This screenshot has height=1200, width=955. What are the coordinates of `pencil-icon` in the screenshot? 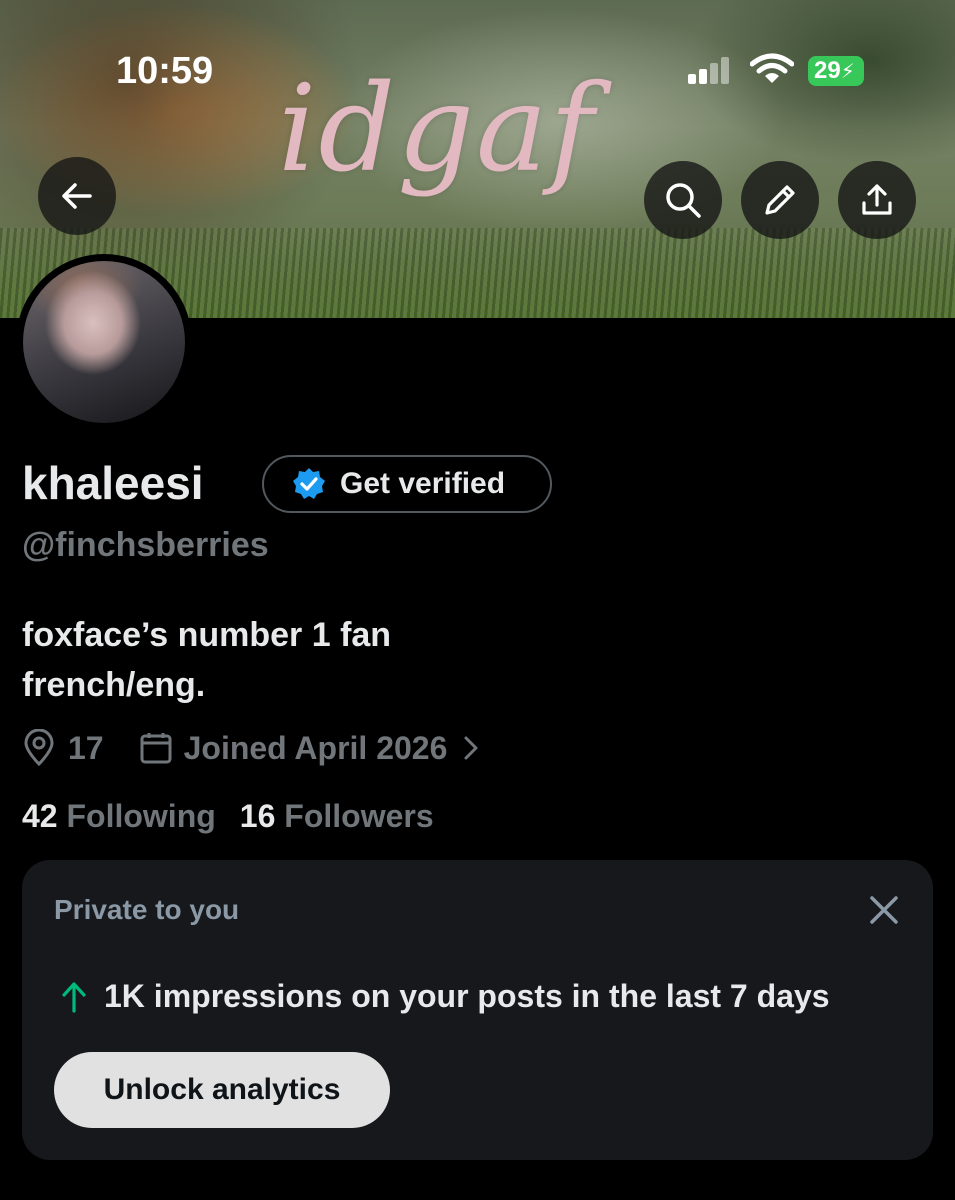 It's located at (780, 200).